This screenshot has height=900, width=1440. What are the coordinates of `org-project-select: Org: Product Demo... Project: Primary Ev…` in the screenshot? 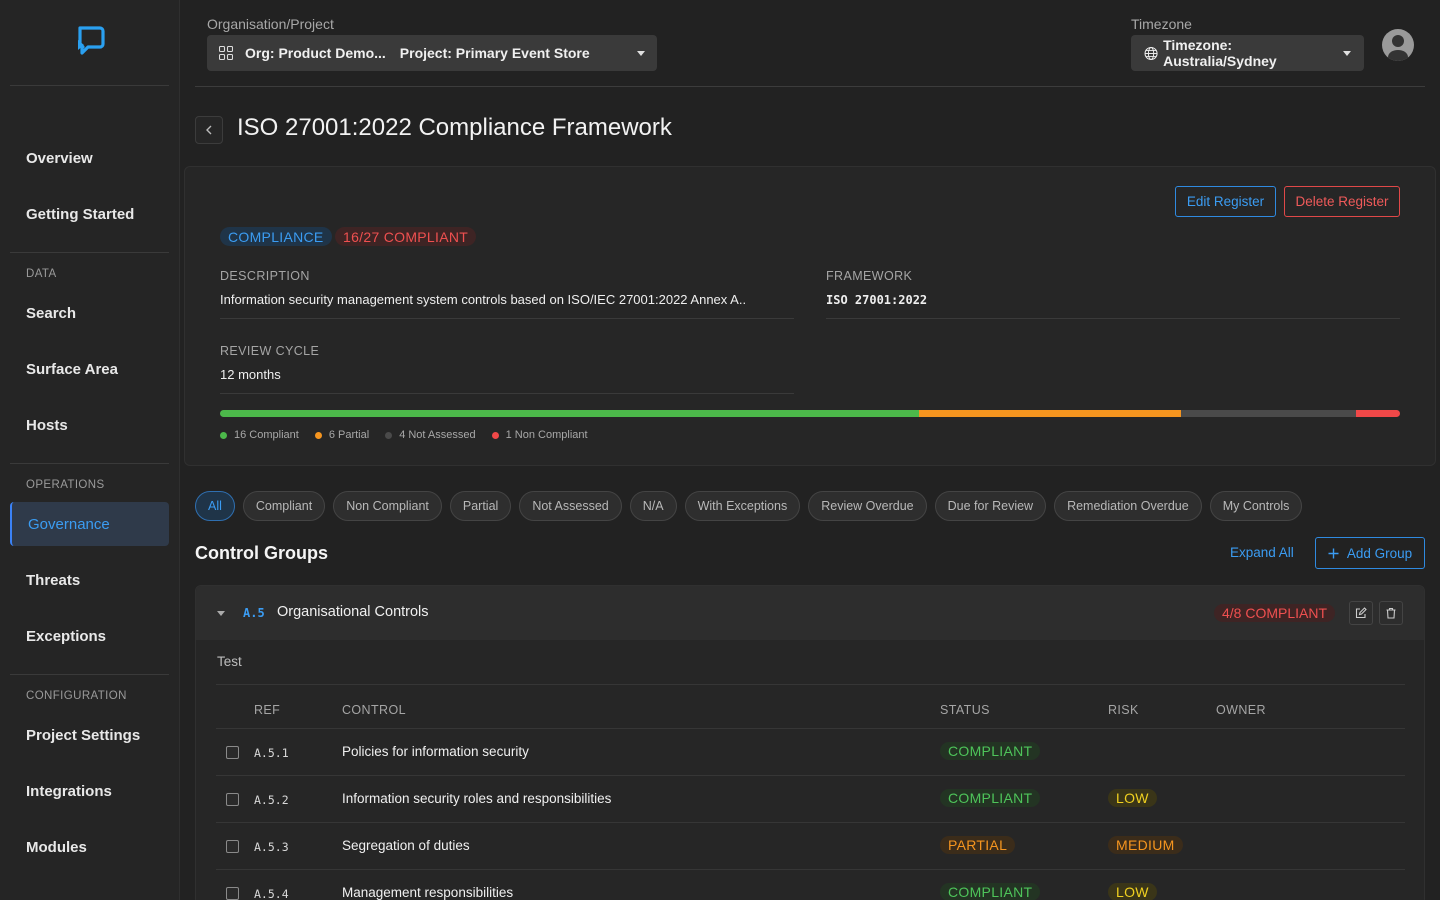 It's located at (432, 53).